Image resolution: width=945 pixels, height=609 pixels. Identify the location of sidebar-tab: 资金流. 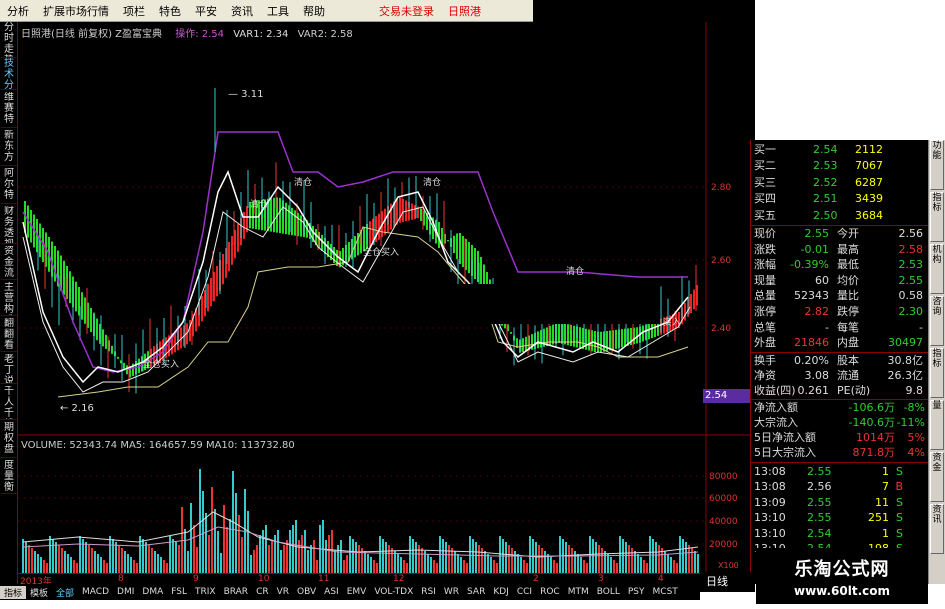
(9, 263).